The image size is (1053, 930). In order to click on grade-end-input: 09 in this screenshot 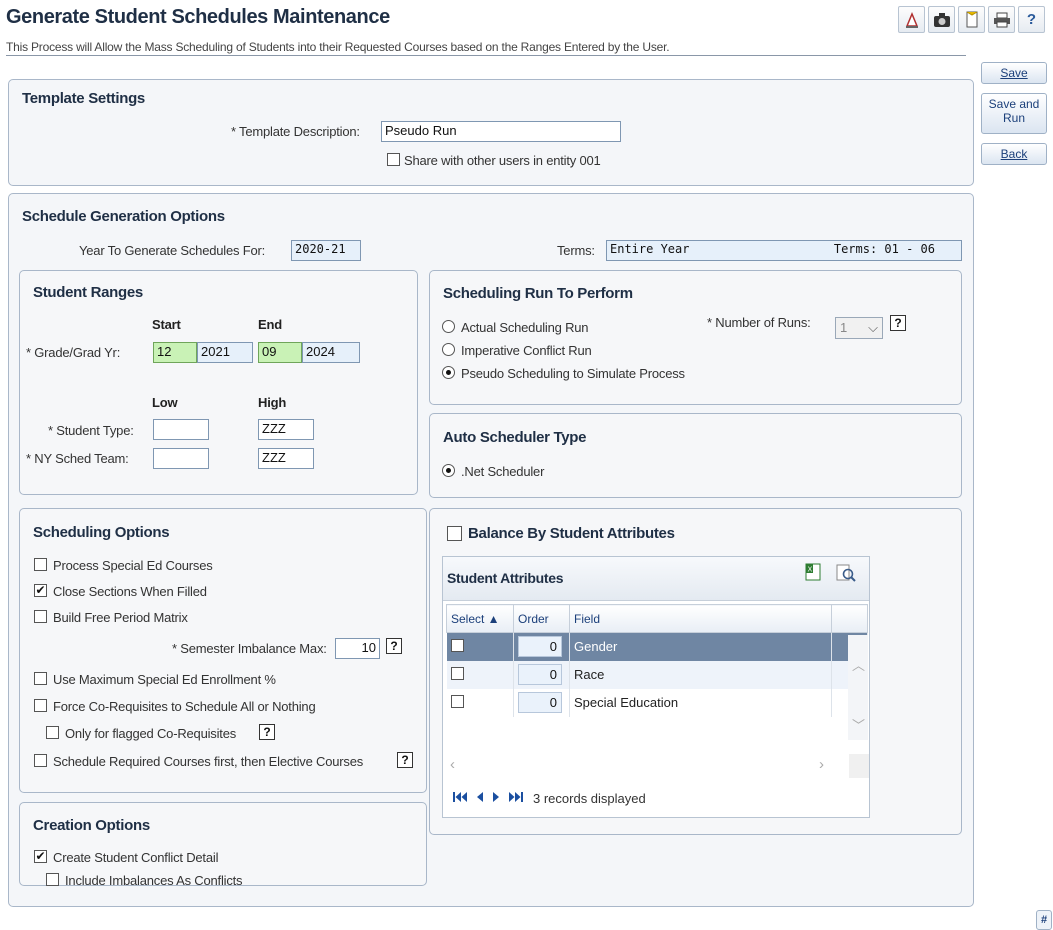, I will do `click(280, 352)`.